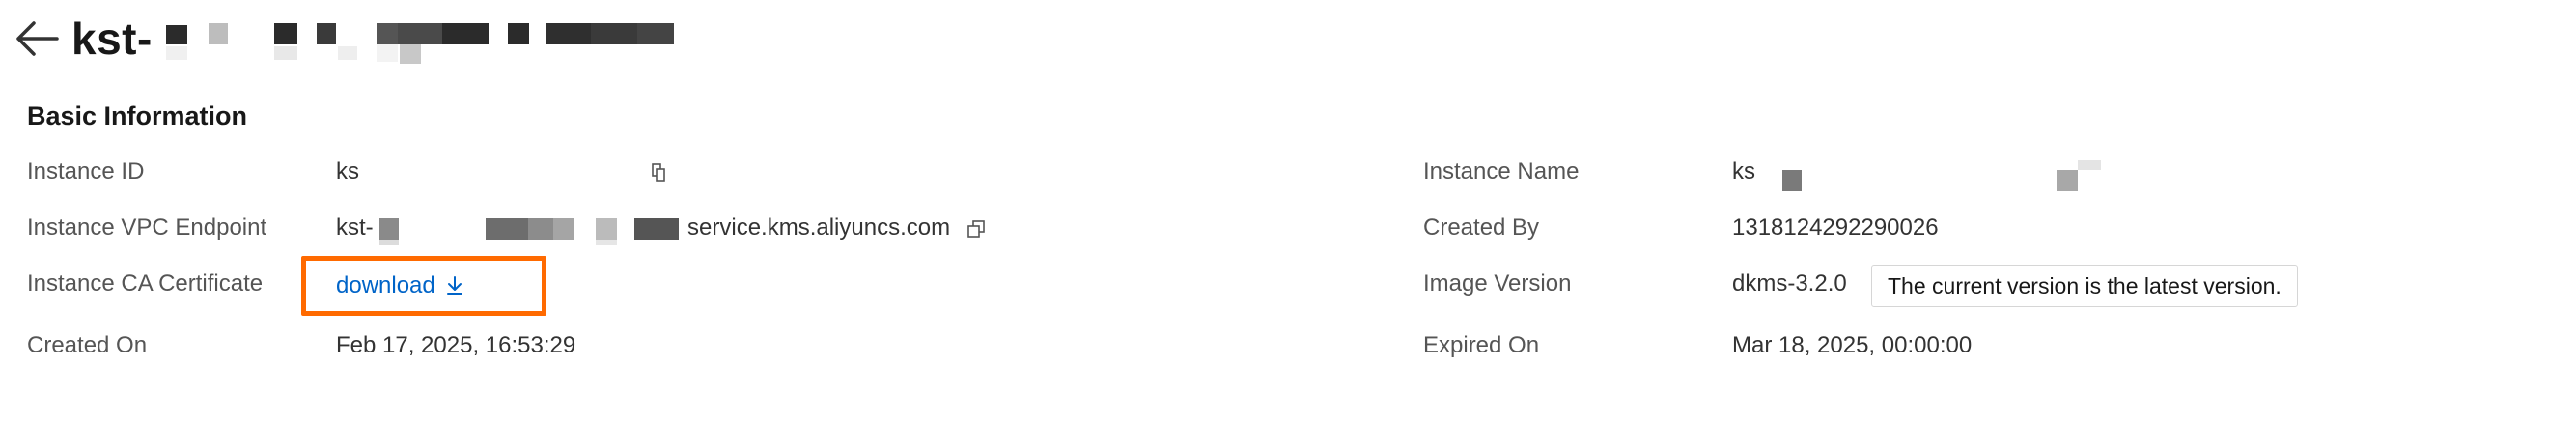  What do you see at coordinates (355, 227) in the screenshot?
I see `vpc-endpoint-prefix: kst-` at bounding box center [355, 227].